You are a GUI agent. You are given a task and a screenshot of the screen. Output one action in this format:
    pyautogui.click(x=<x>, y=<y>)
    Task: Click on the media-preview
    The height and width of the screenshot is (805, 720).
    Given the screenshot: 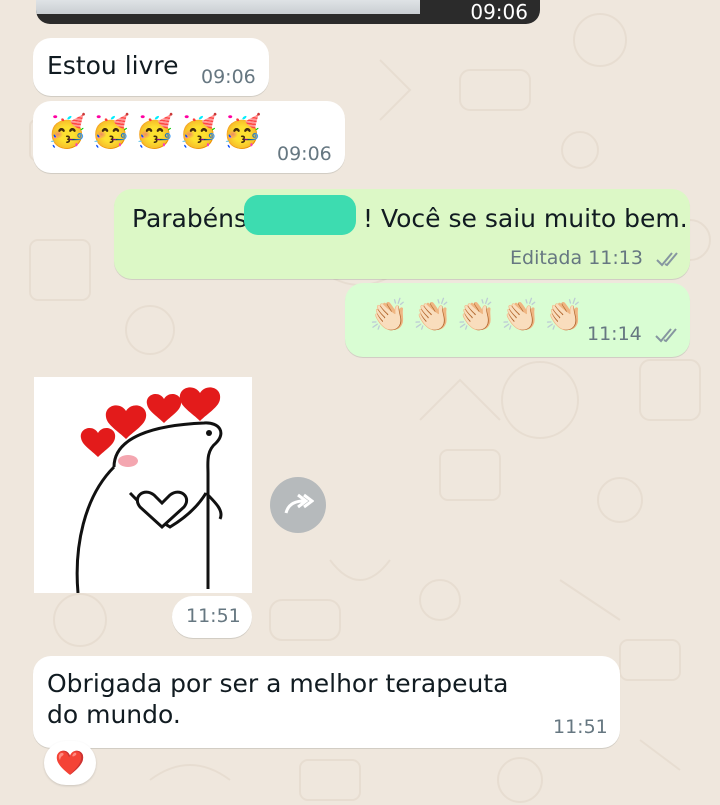 What is the action you would take?
    pyautogui.click(x=228, y=7)
    